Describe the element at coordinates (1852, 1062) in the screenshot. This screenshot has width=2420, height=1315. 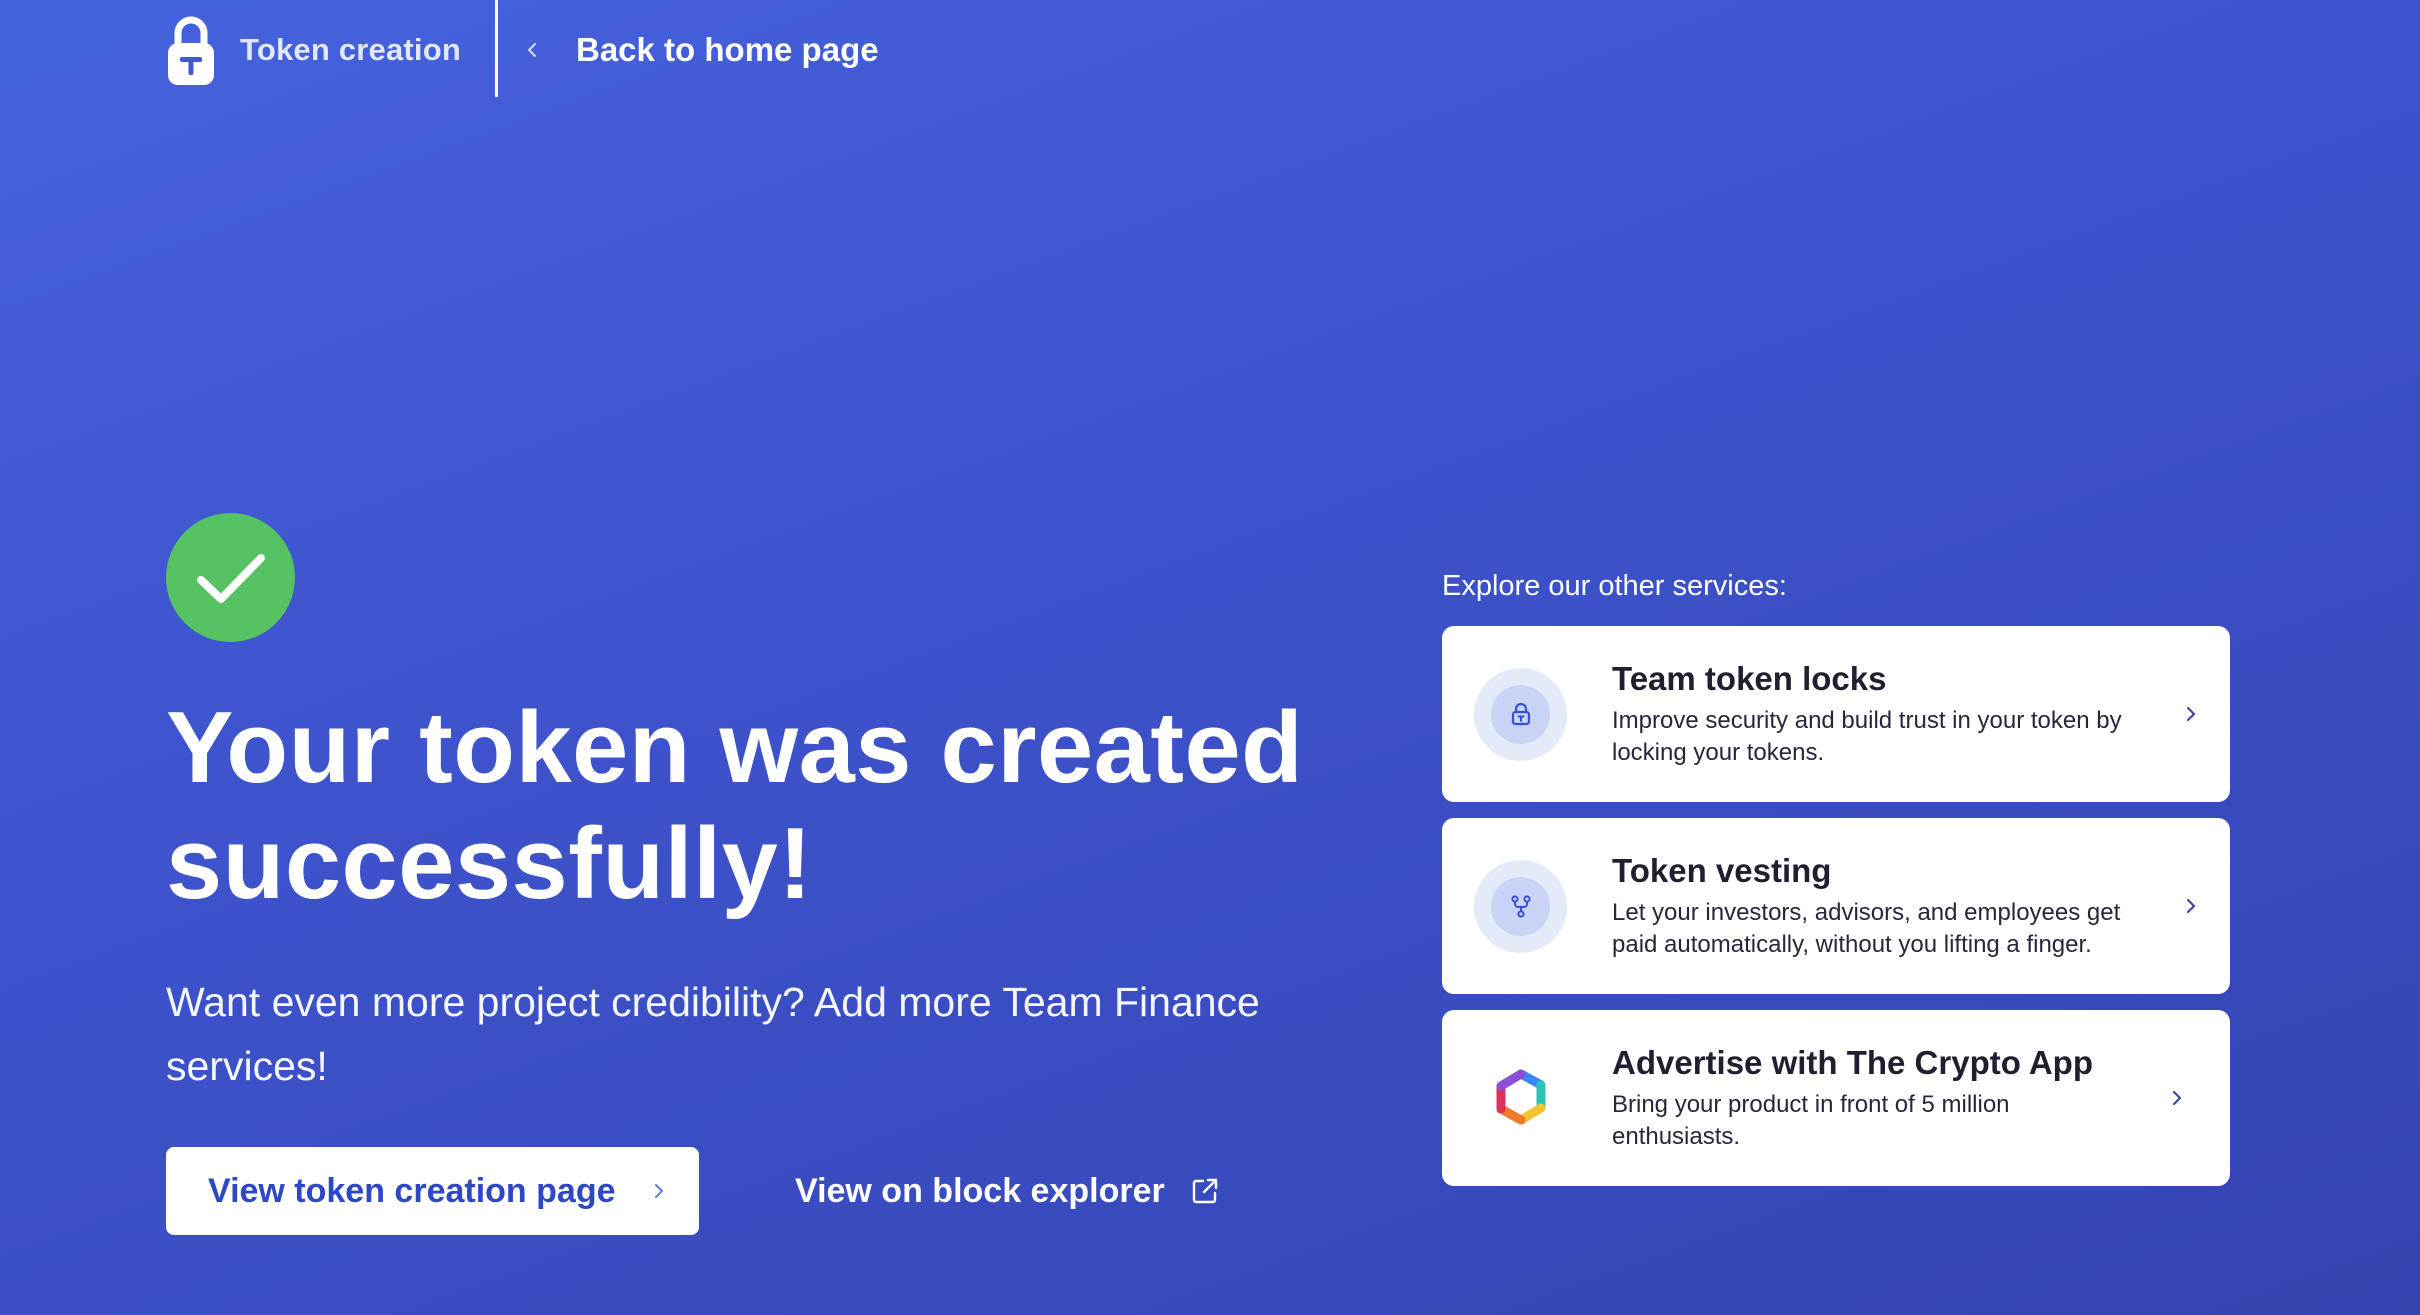
I see `service-title: Advertise with The Crypto App` at that location.